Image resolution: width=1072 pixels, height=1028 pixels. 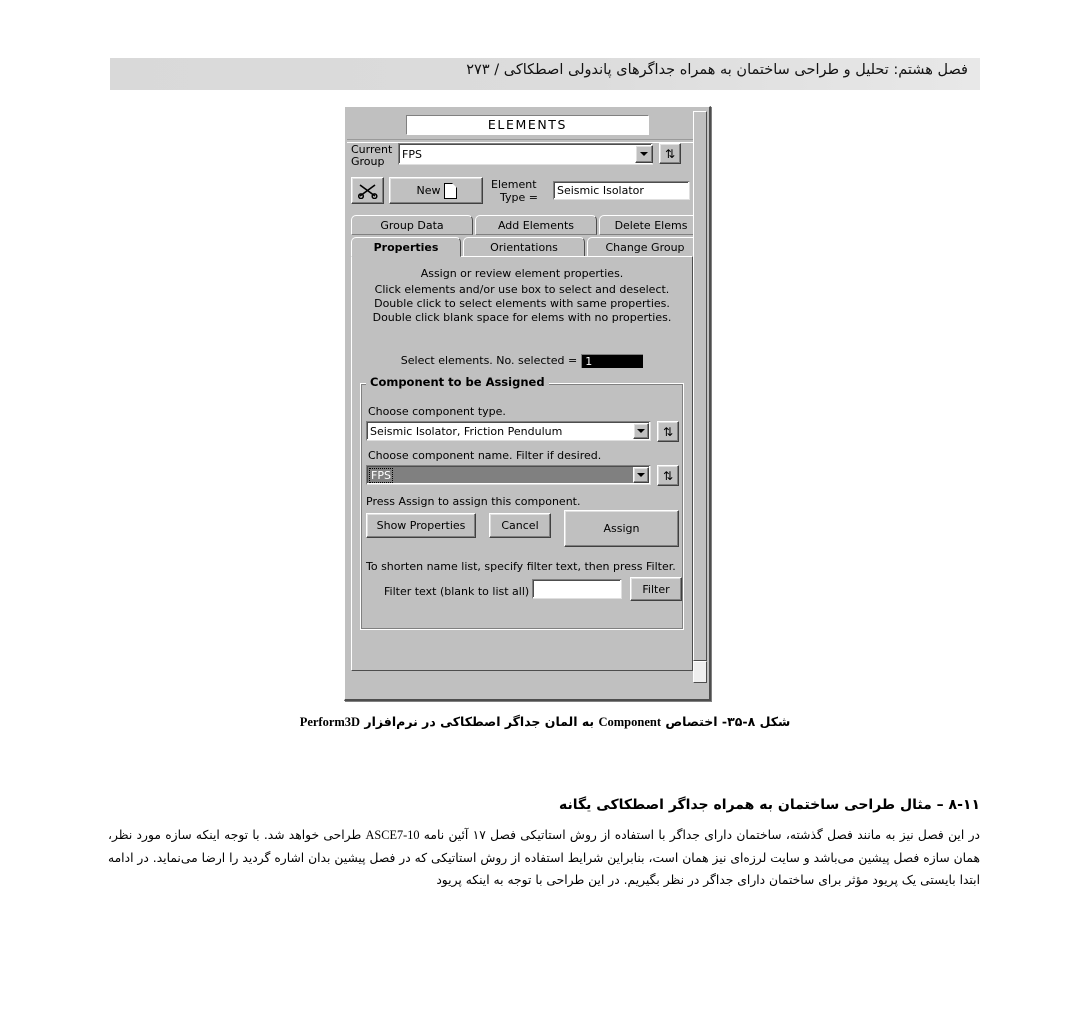 What do you see at coordinates (457, 382) in the screenshot?
I see `component-groupbox-title: Component to be Assigned` at bounding box center [457, 382].